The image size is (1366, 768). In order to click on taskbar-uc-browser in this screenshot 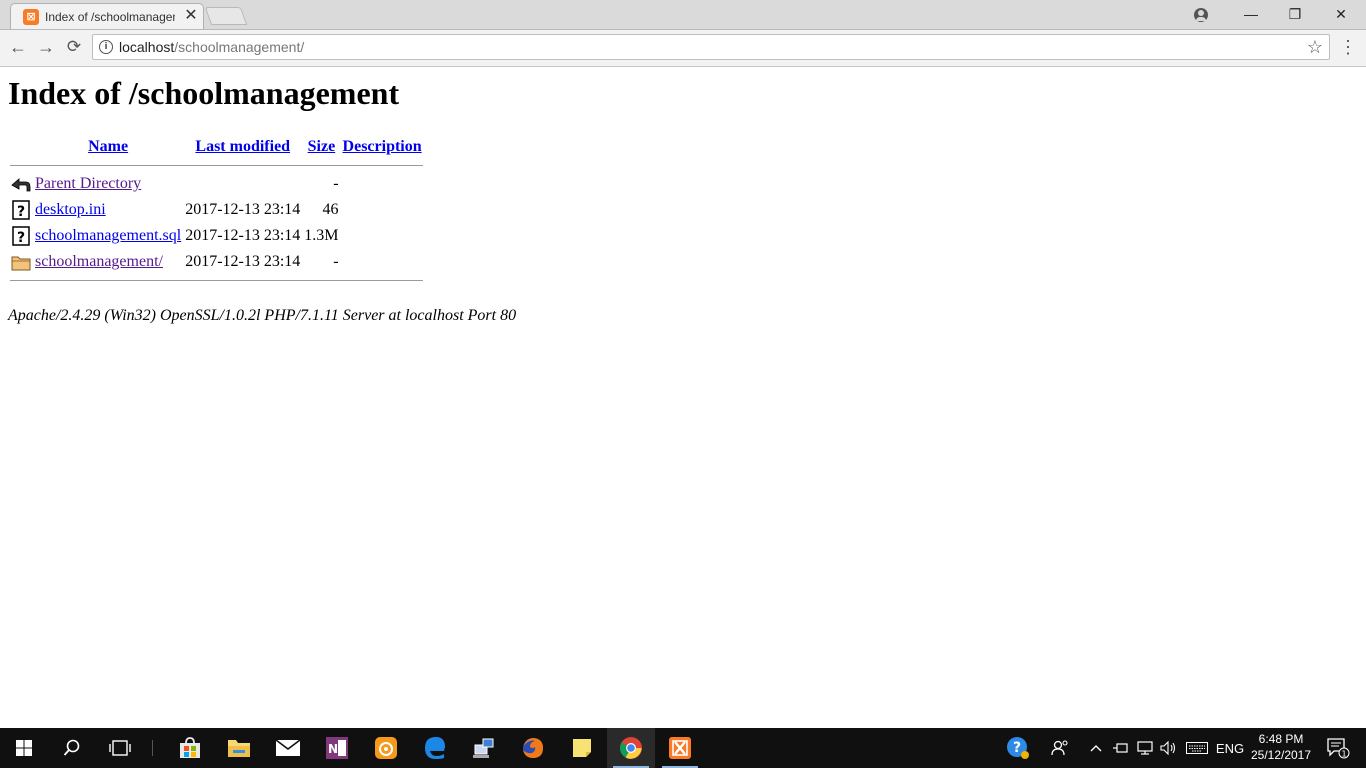, I will do `click(386, 748)`.